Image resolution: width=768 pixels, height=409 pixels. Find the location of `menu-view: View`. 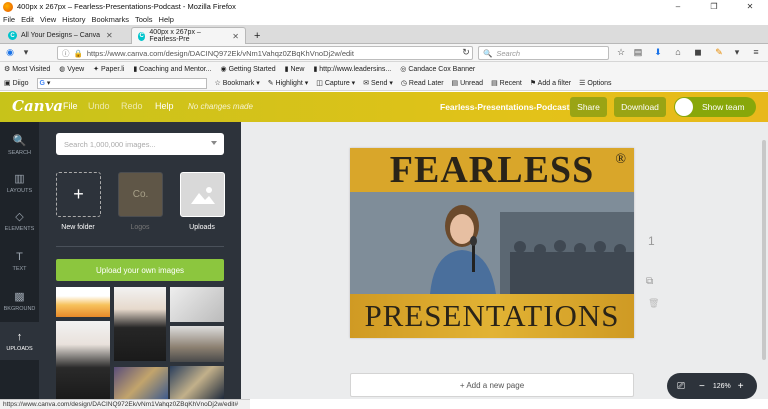

menu-view: View is located at coordinates (48, 19).